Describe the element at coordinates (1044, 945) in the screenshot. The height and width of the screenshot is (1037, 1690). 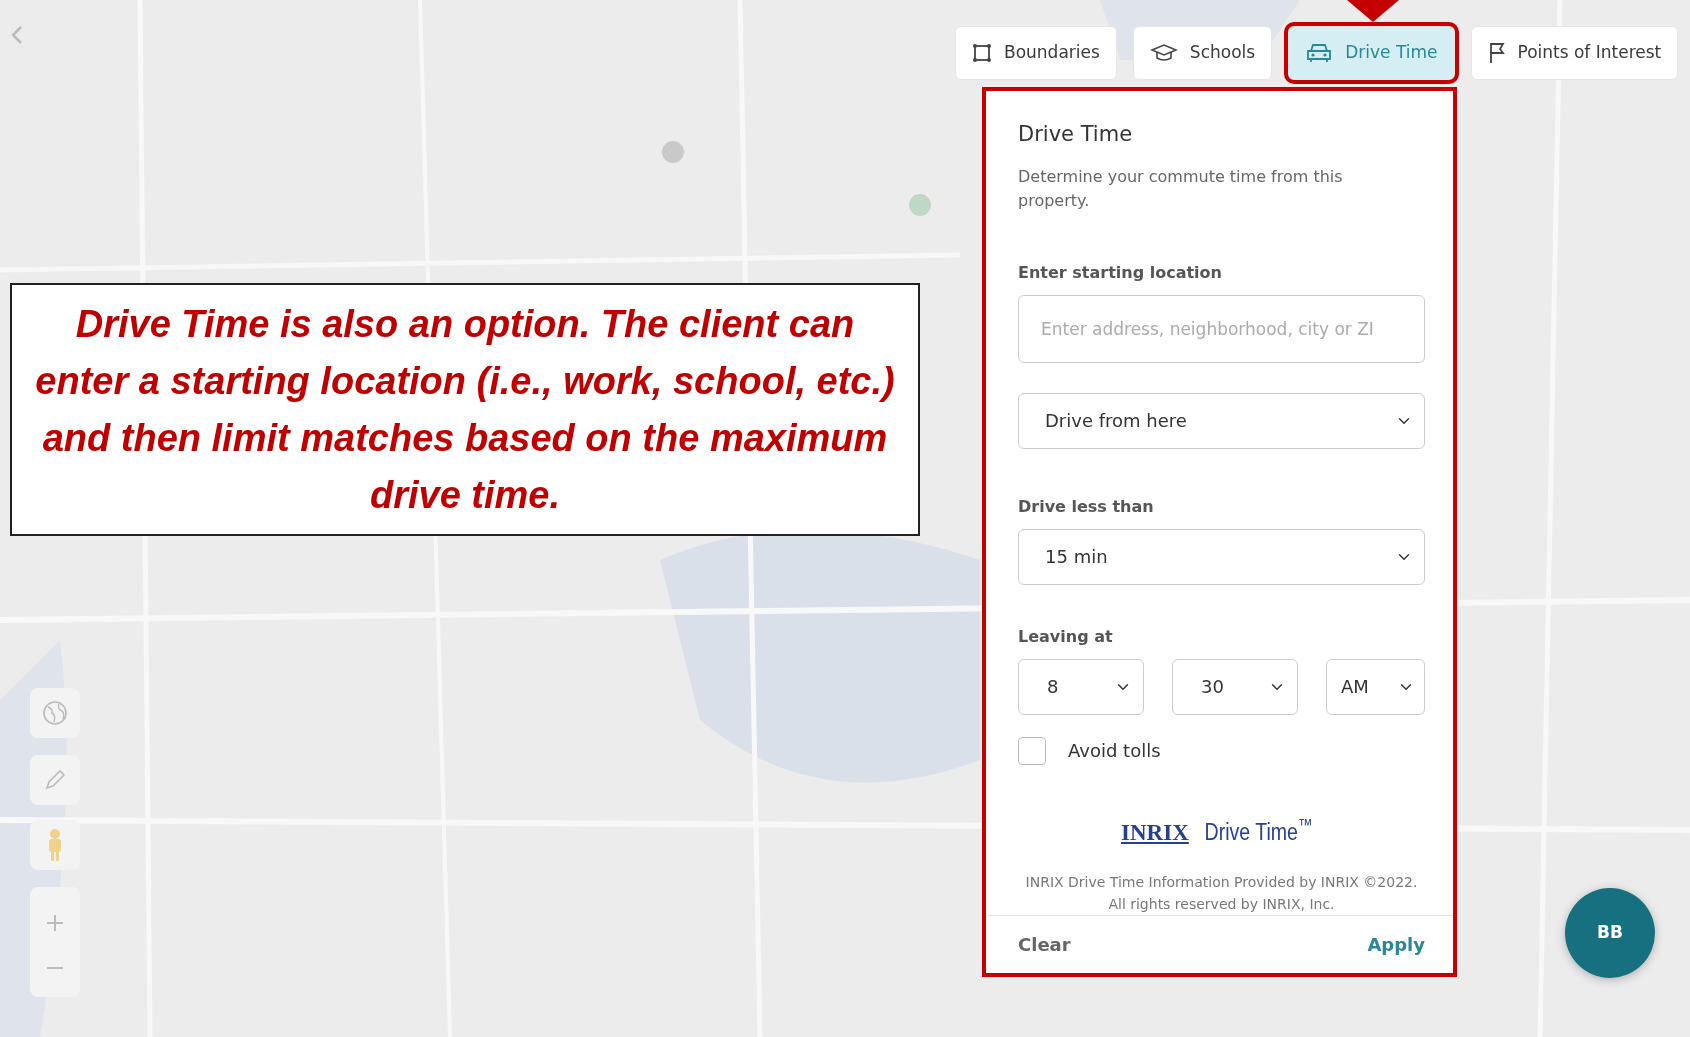
I see `clear-button: Clear` at that location.